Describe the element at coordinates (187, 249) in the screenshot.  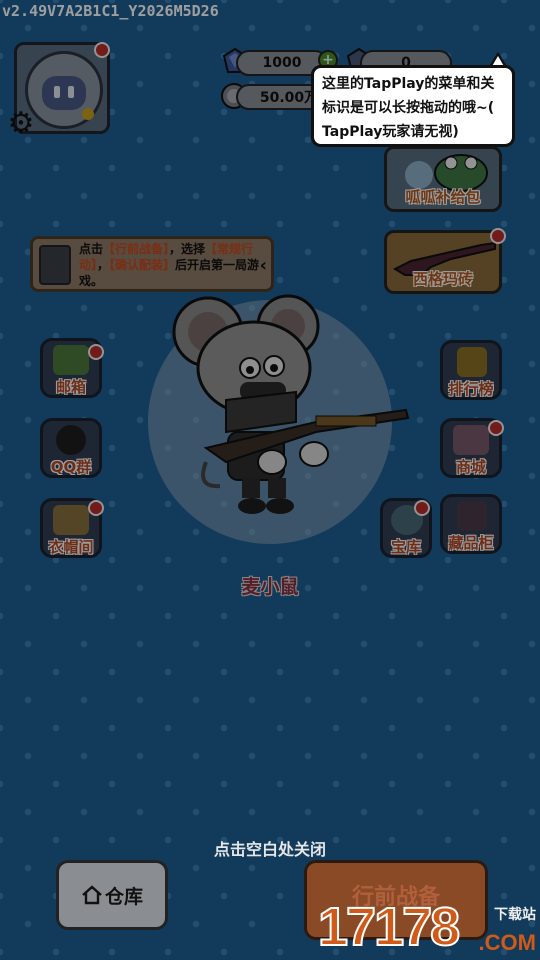
I see `hint-part: ，选择` at that location.